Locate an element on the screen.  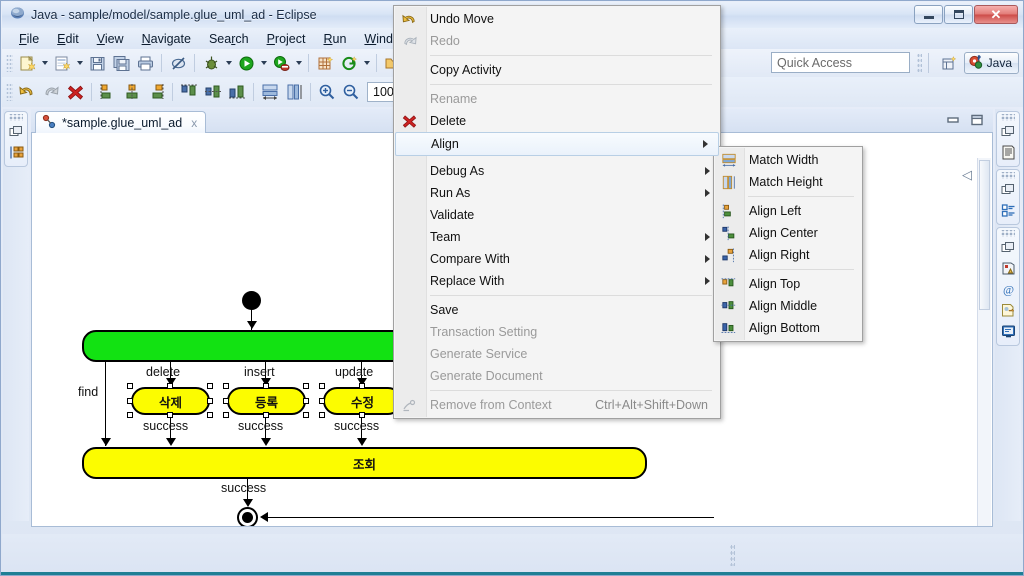
context-menu-item-compare-with: Compare With is located at coordinates (557, 259).